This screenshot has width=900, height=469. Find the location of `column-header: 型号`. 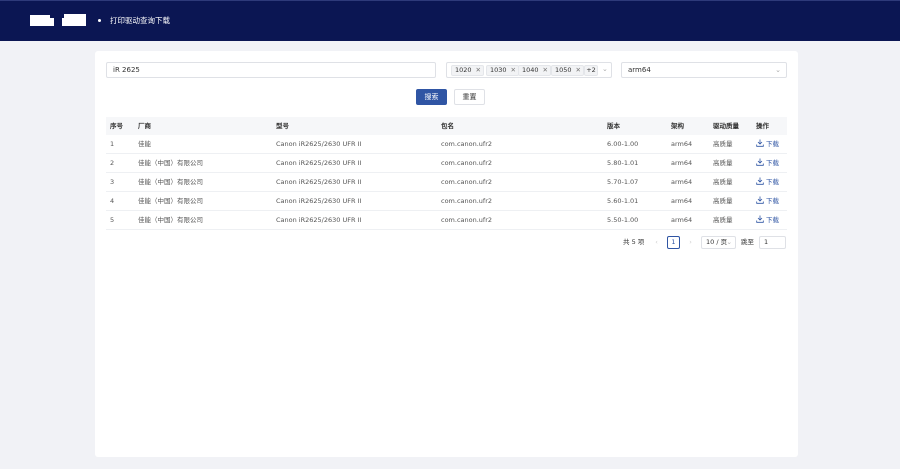

column-header: 型号 is located at coordinates (282, 126).